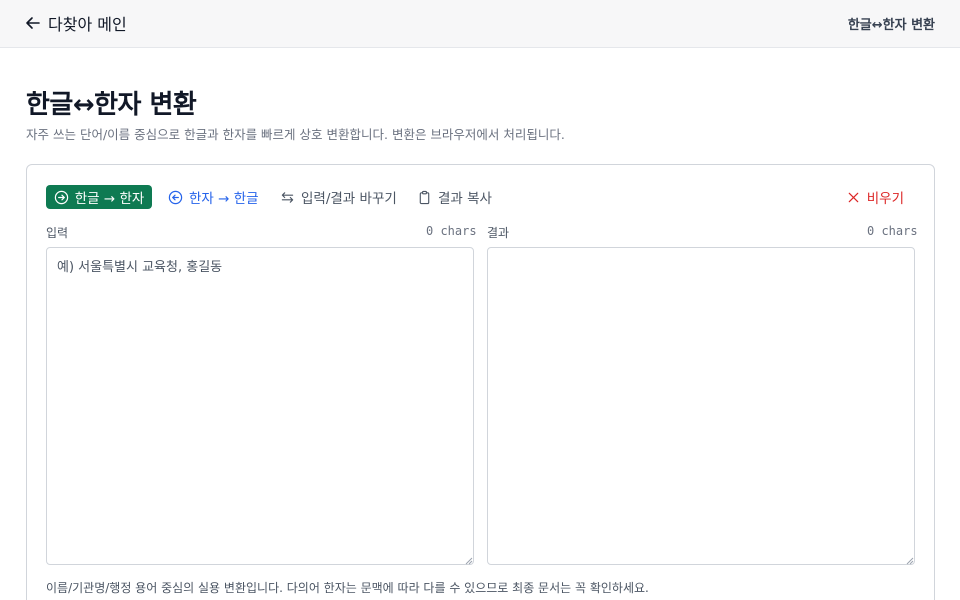 This screenshot has height=600, width=960. What do you see at coordinates (424, 197) in the screenshot?
I see `clipboard-icon` at bounding box center [424, 197].